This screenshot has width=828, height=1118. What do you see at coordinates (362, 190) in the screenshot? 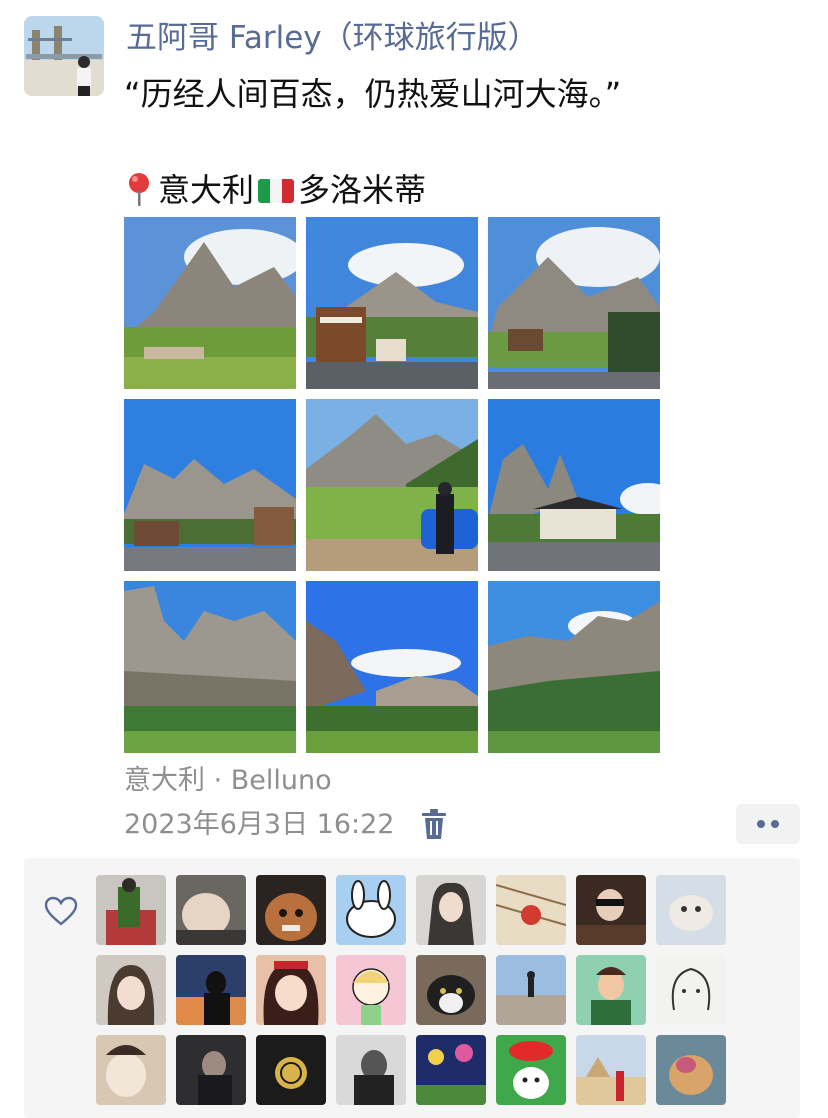
I see `location-region: 多洛米蒂` at bounding box center [362, 190].